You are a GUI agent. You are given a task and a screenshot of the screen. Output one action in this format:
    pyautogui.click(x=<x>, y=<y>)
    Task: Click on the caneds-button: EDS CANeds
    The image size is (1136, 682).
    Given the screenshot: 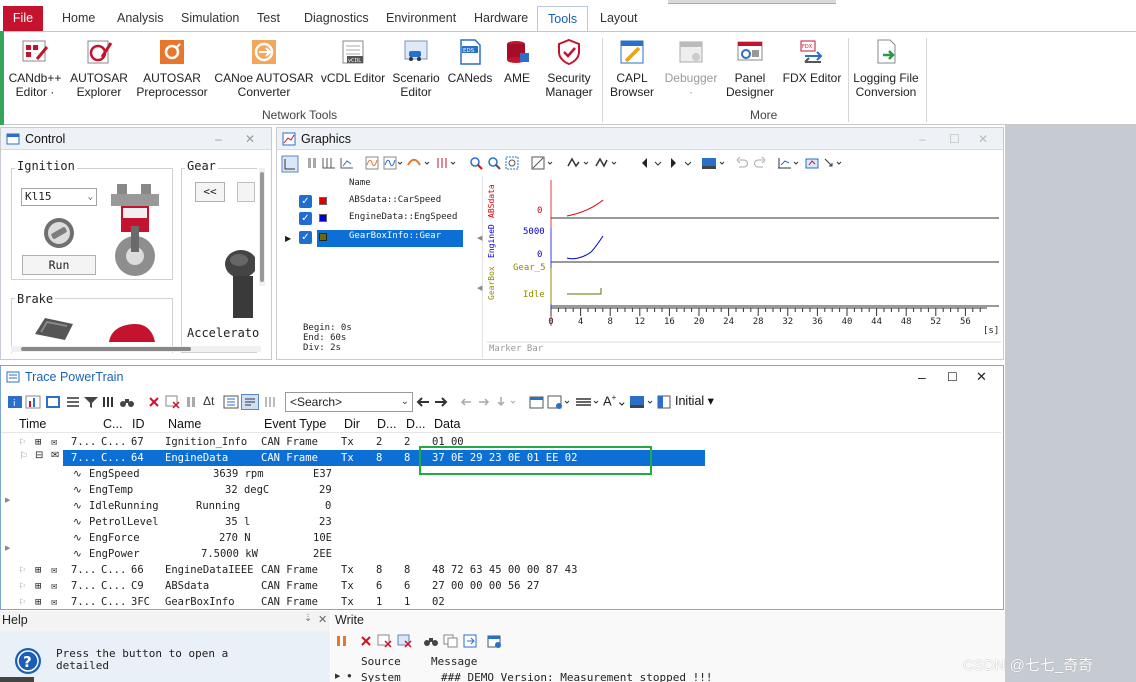 What is the action you would take?
    pyautogui.click(x=470, y=61)
    